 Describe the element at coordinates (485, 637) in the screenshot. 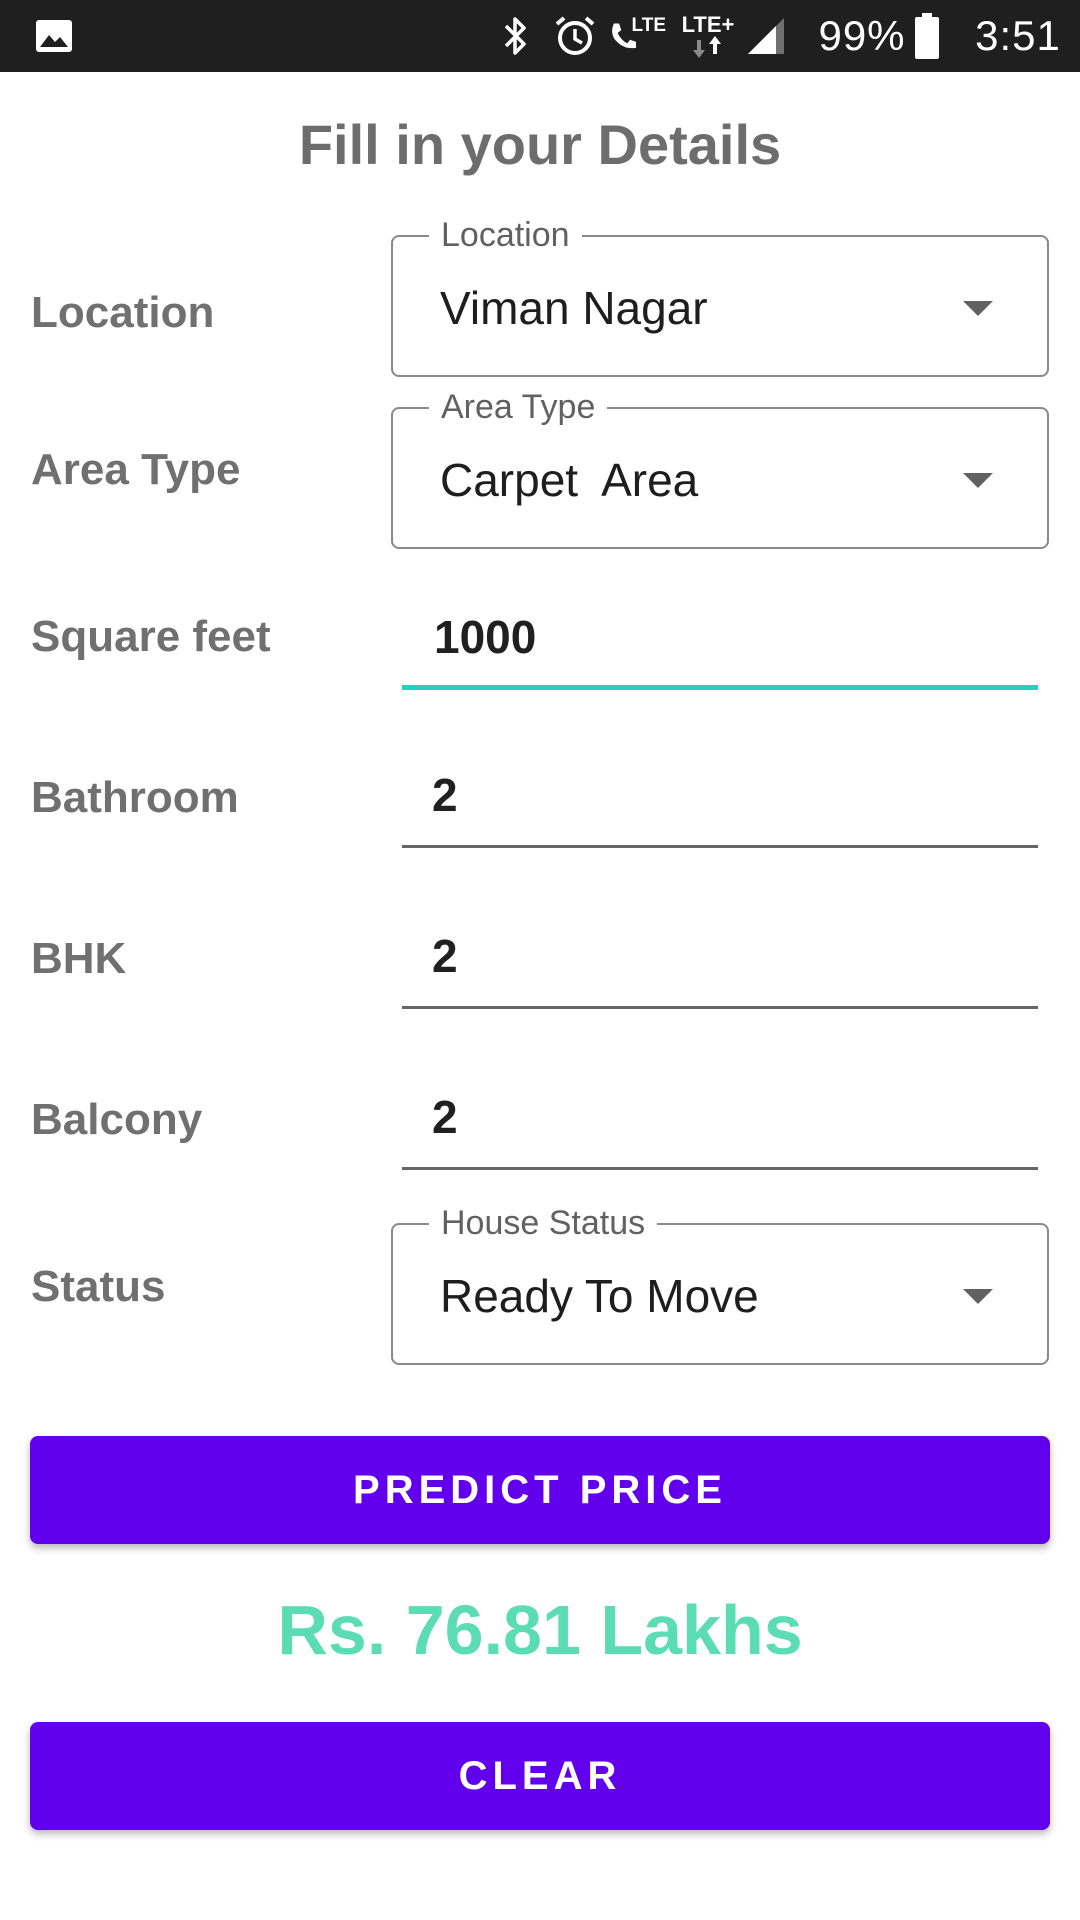

I see `square-feet-value: 1000` at that location.